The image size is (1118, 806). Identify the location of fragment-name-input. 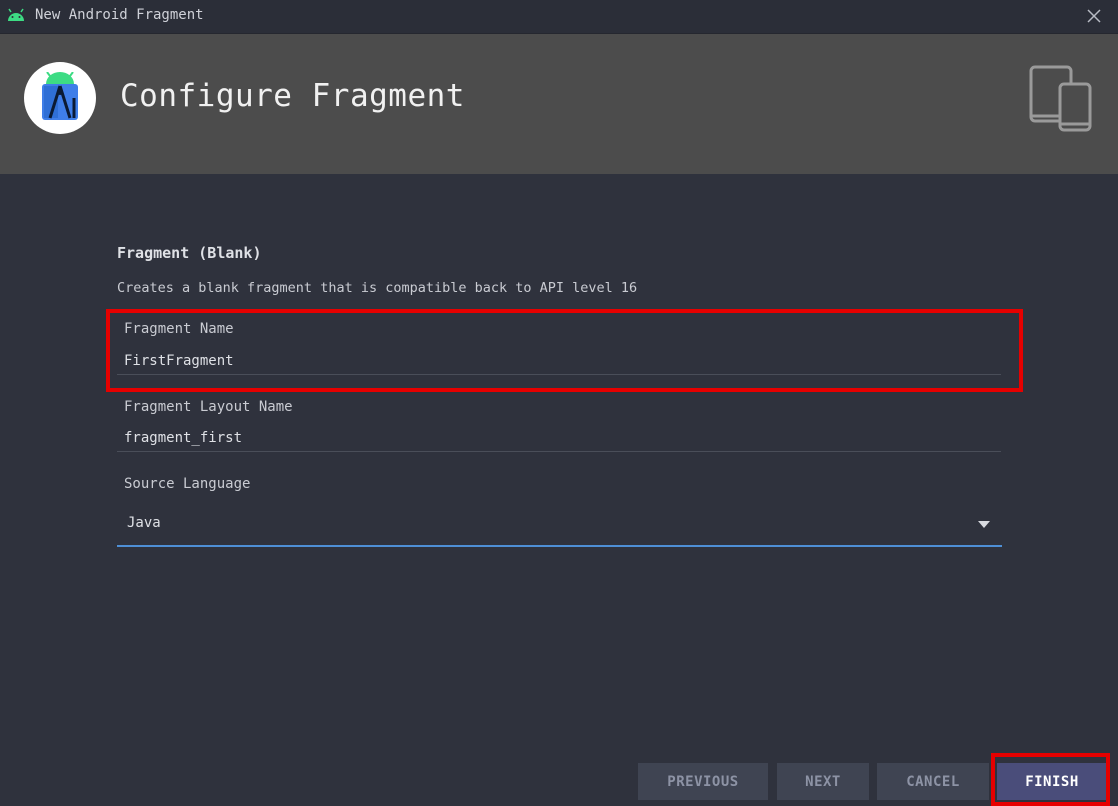
(559, 361).